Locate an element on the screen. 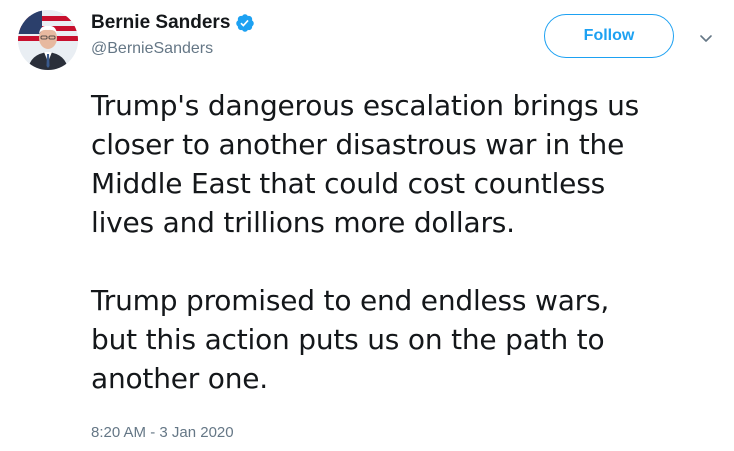 The height and width of the screenshot is (451, 734). name-row: Bernie Sanders is located at coordinates (173, 23).